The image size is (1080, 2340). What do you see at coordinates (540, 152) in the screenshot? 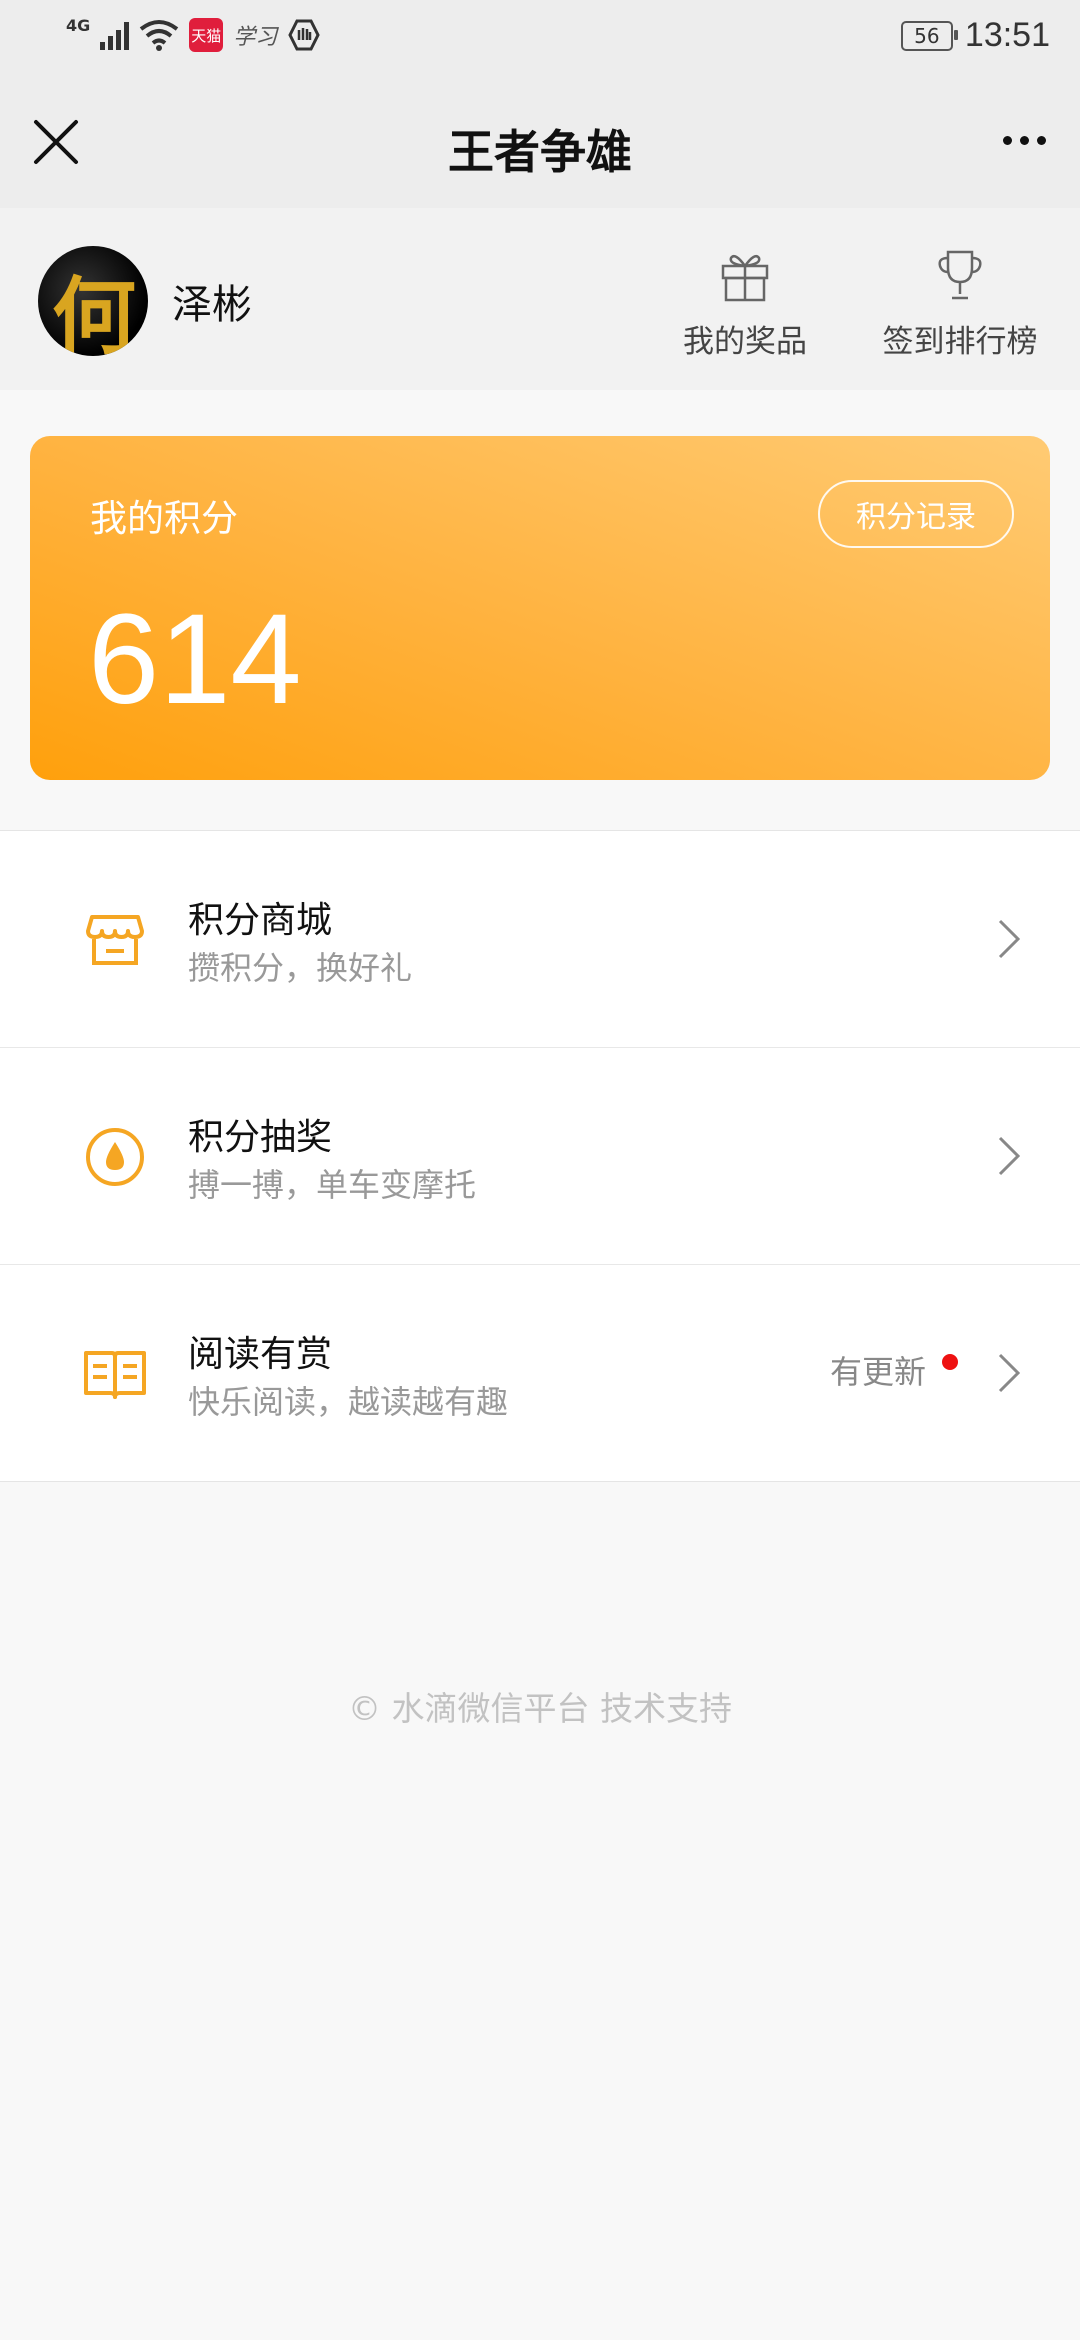
I see `page-title: 王者争雄` at bounding box center [540, 152].